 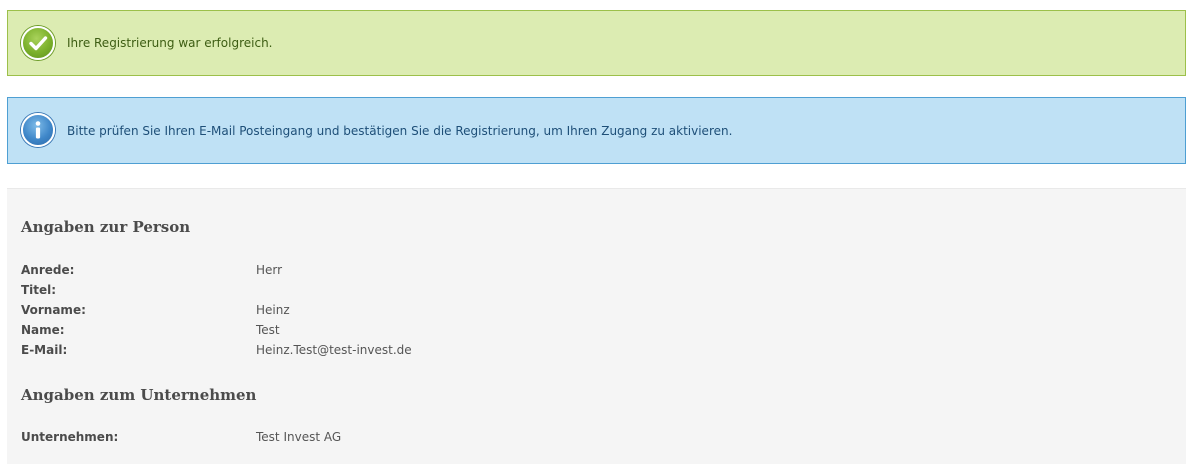 I want to click on field-value: Heinz.Test@test-invest.de, so click(x=334, y=350).